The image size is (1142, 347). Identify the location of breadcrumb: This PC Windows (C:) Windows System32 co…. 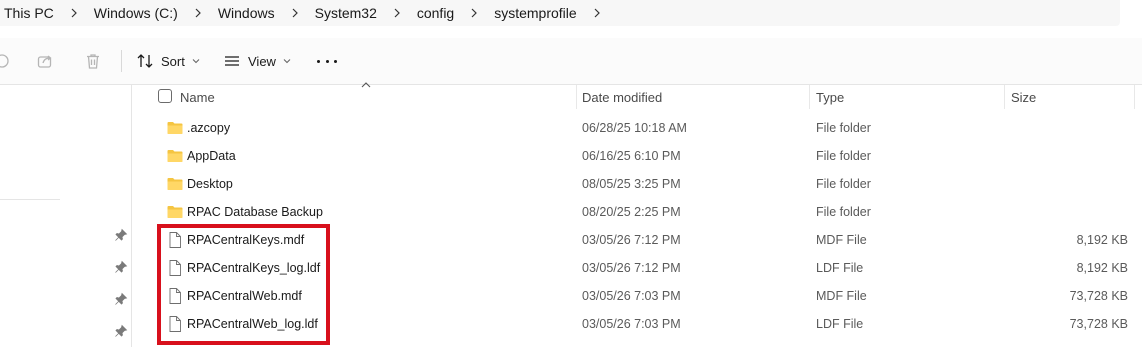
(305, 13).